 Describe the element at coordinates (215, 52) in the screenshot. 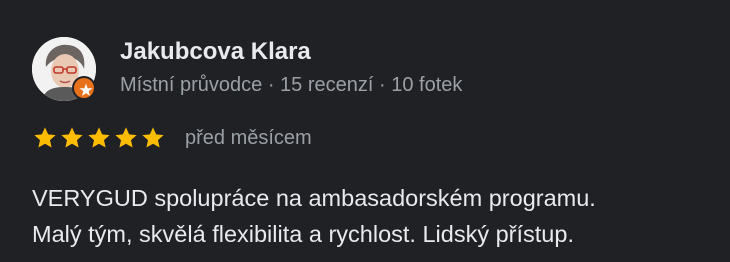

I see `reviewer-name: Jakubcova Klara` at that location.